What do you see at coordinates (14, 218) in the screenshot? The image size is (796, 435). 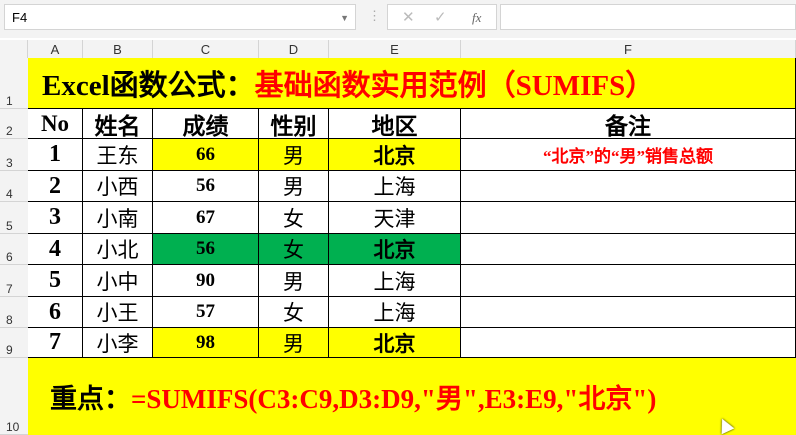 I see `row-header: 5` at bounding box center [14, 218].